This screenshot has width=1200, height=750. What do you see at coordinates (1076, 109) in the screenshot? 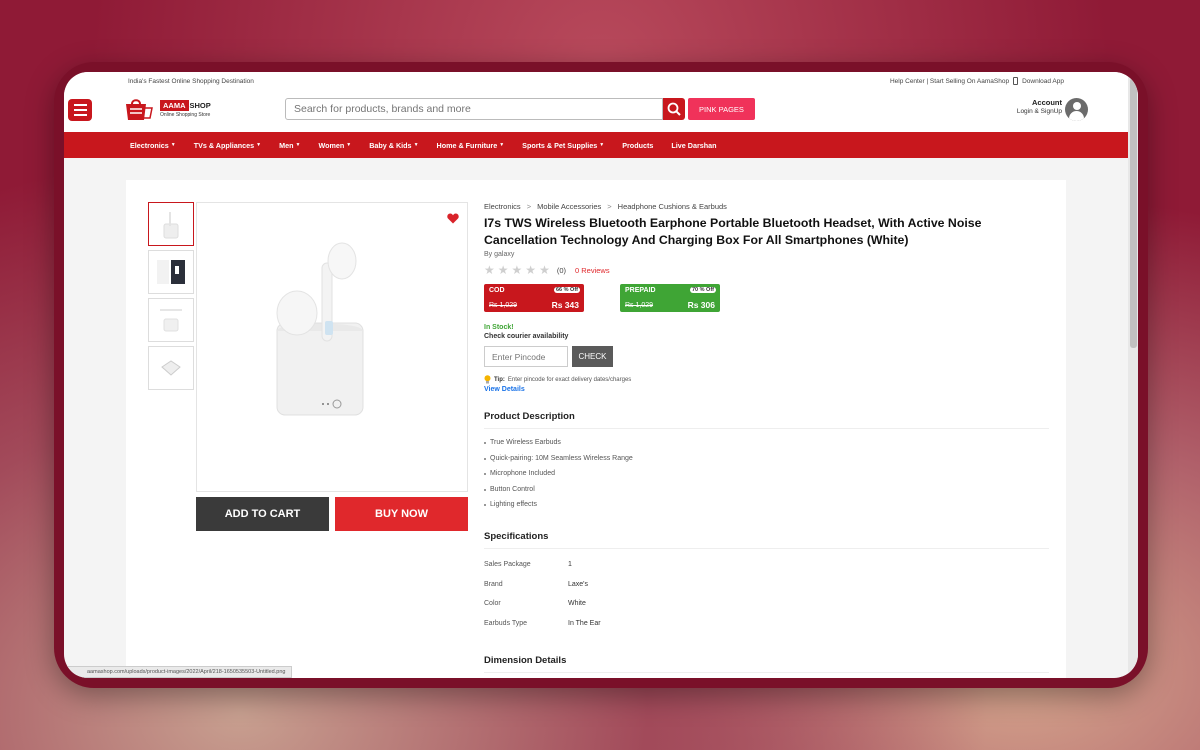
I see `user-icon` at bounding box center [1076, 109].